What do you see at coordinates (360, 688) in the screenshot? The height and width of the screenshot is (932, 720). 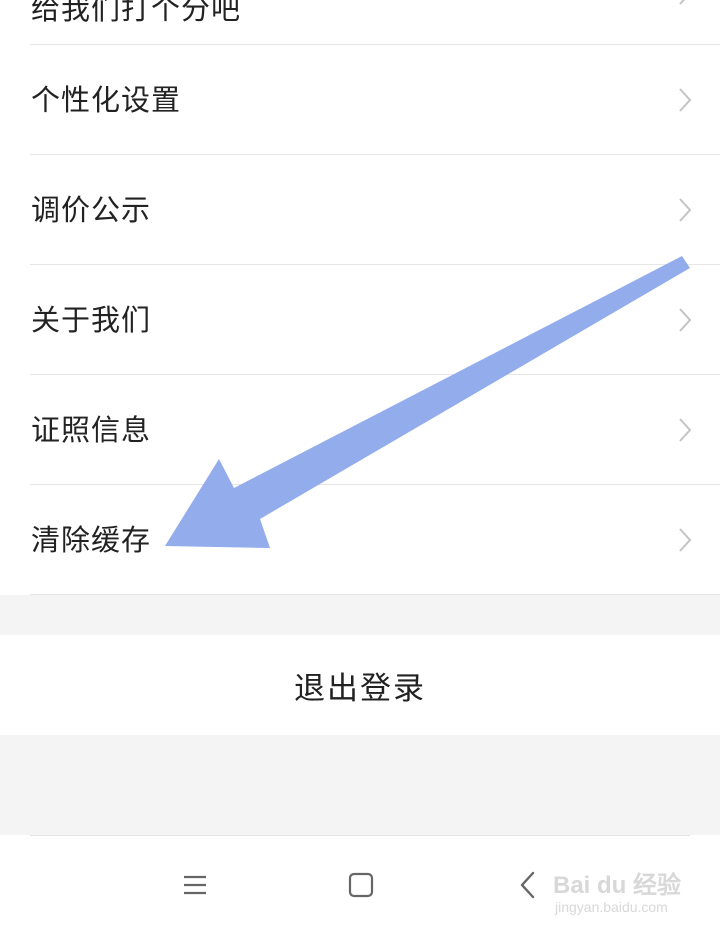 I see `logout-label: 退出登录` at bounding box center [360, 688].